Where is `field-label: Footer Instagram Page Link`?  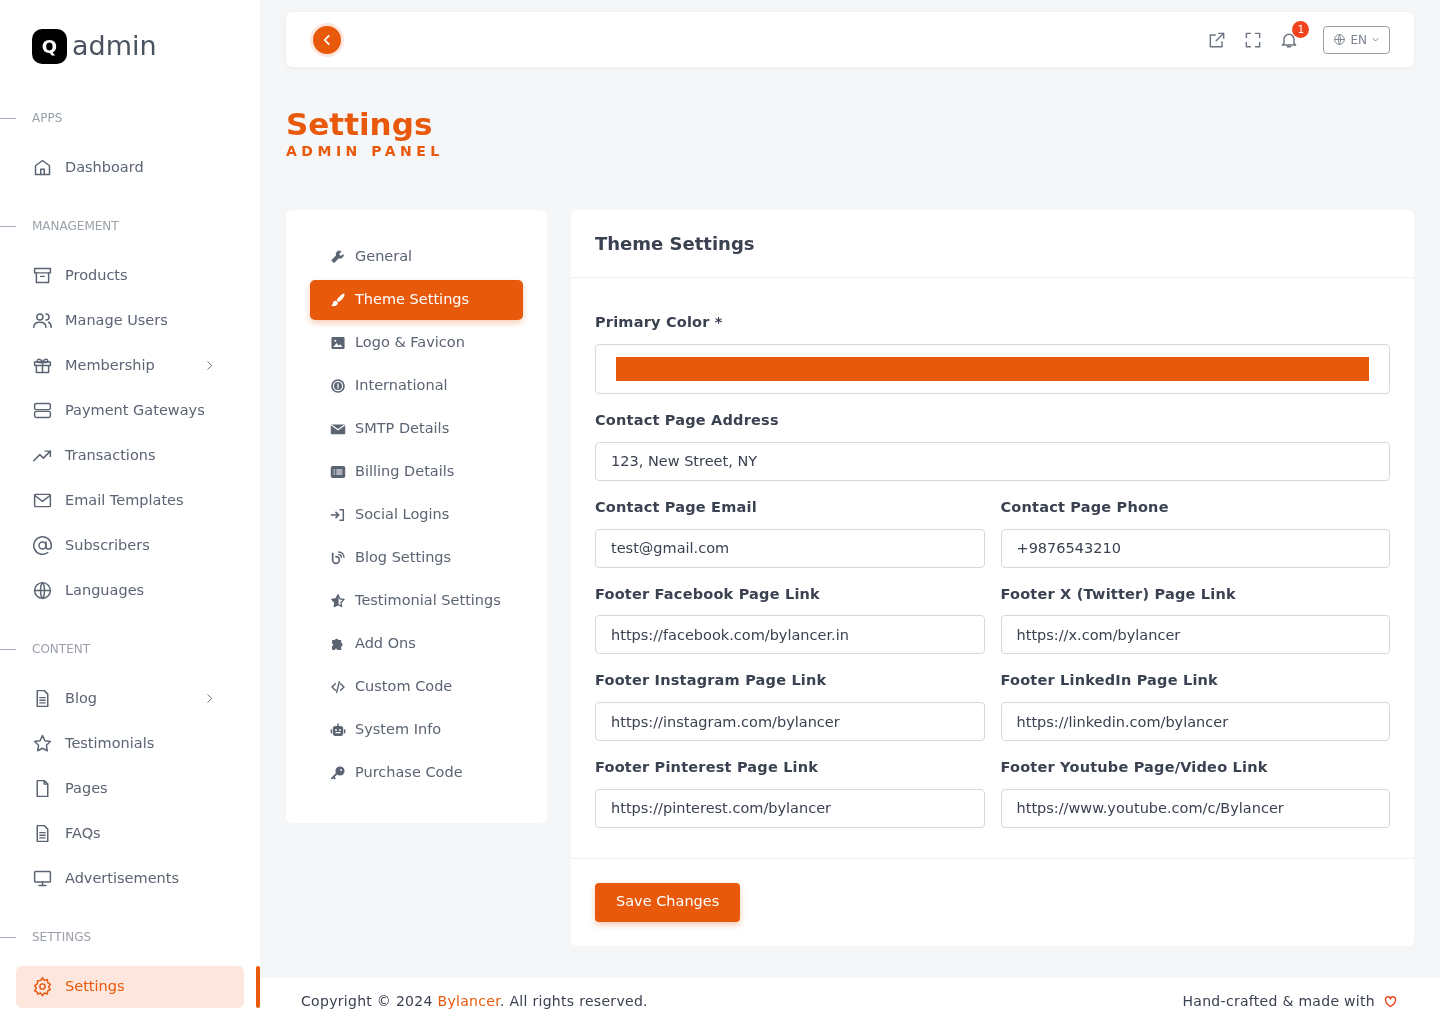
field-label: Footer Instagram Page Link is located at coordinates (711, 681).